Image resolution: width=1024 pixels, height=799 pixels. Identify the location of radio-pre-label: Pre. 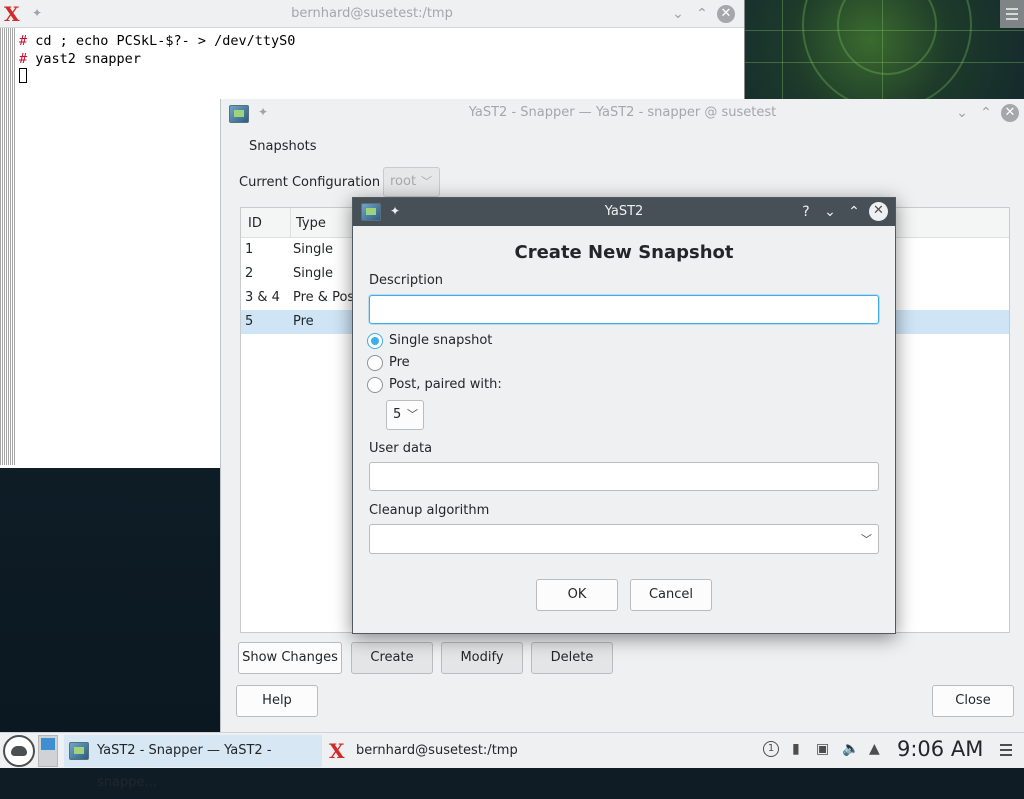
(399, 362).